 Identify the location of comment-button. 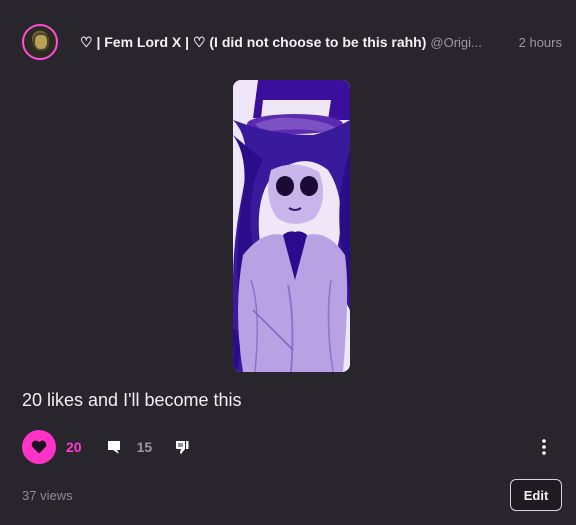
(114, 447).